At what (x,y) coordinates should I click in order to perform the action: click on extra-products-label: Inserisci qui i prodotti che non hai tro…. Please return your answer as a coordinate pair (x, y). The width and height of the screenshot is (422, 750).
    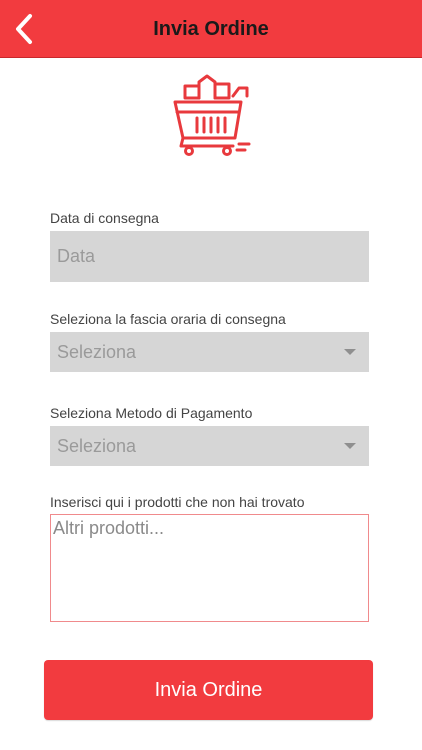
    Looking at the image, I should click on (177, 502).